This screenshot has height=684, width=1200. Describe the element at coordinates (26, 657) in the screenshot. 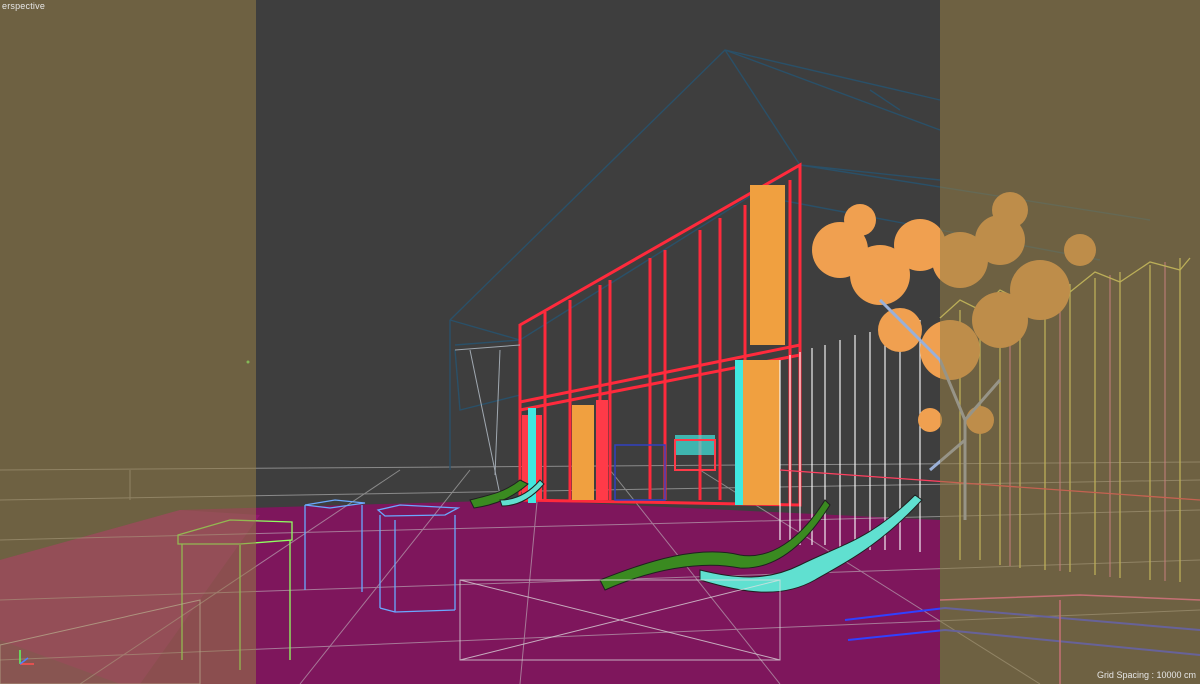

I see `axis-gizmo-icon` at that location.